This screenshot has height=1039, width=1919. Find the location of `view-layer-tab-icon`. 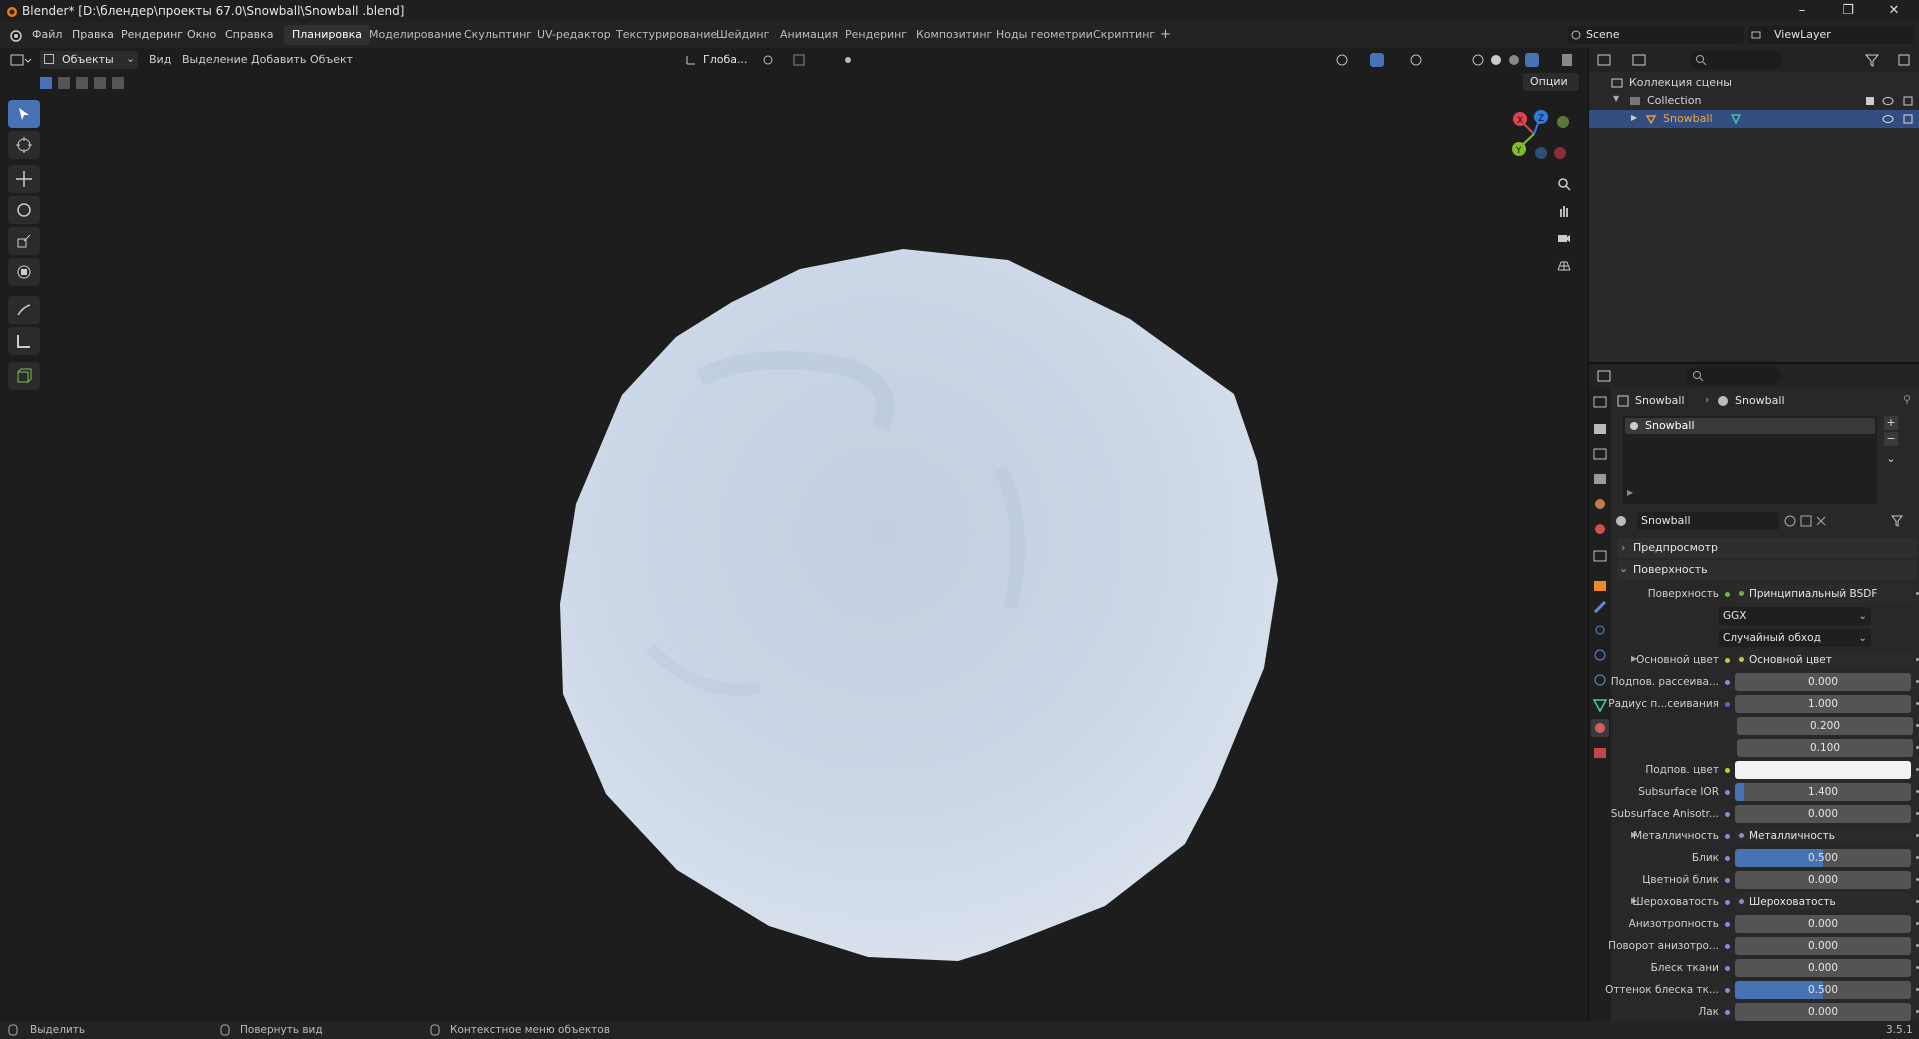

view-layer-tab-icon is located at coordinates (1600, 479).